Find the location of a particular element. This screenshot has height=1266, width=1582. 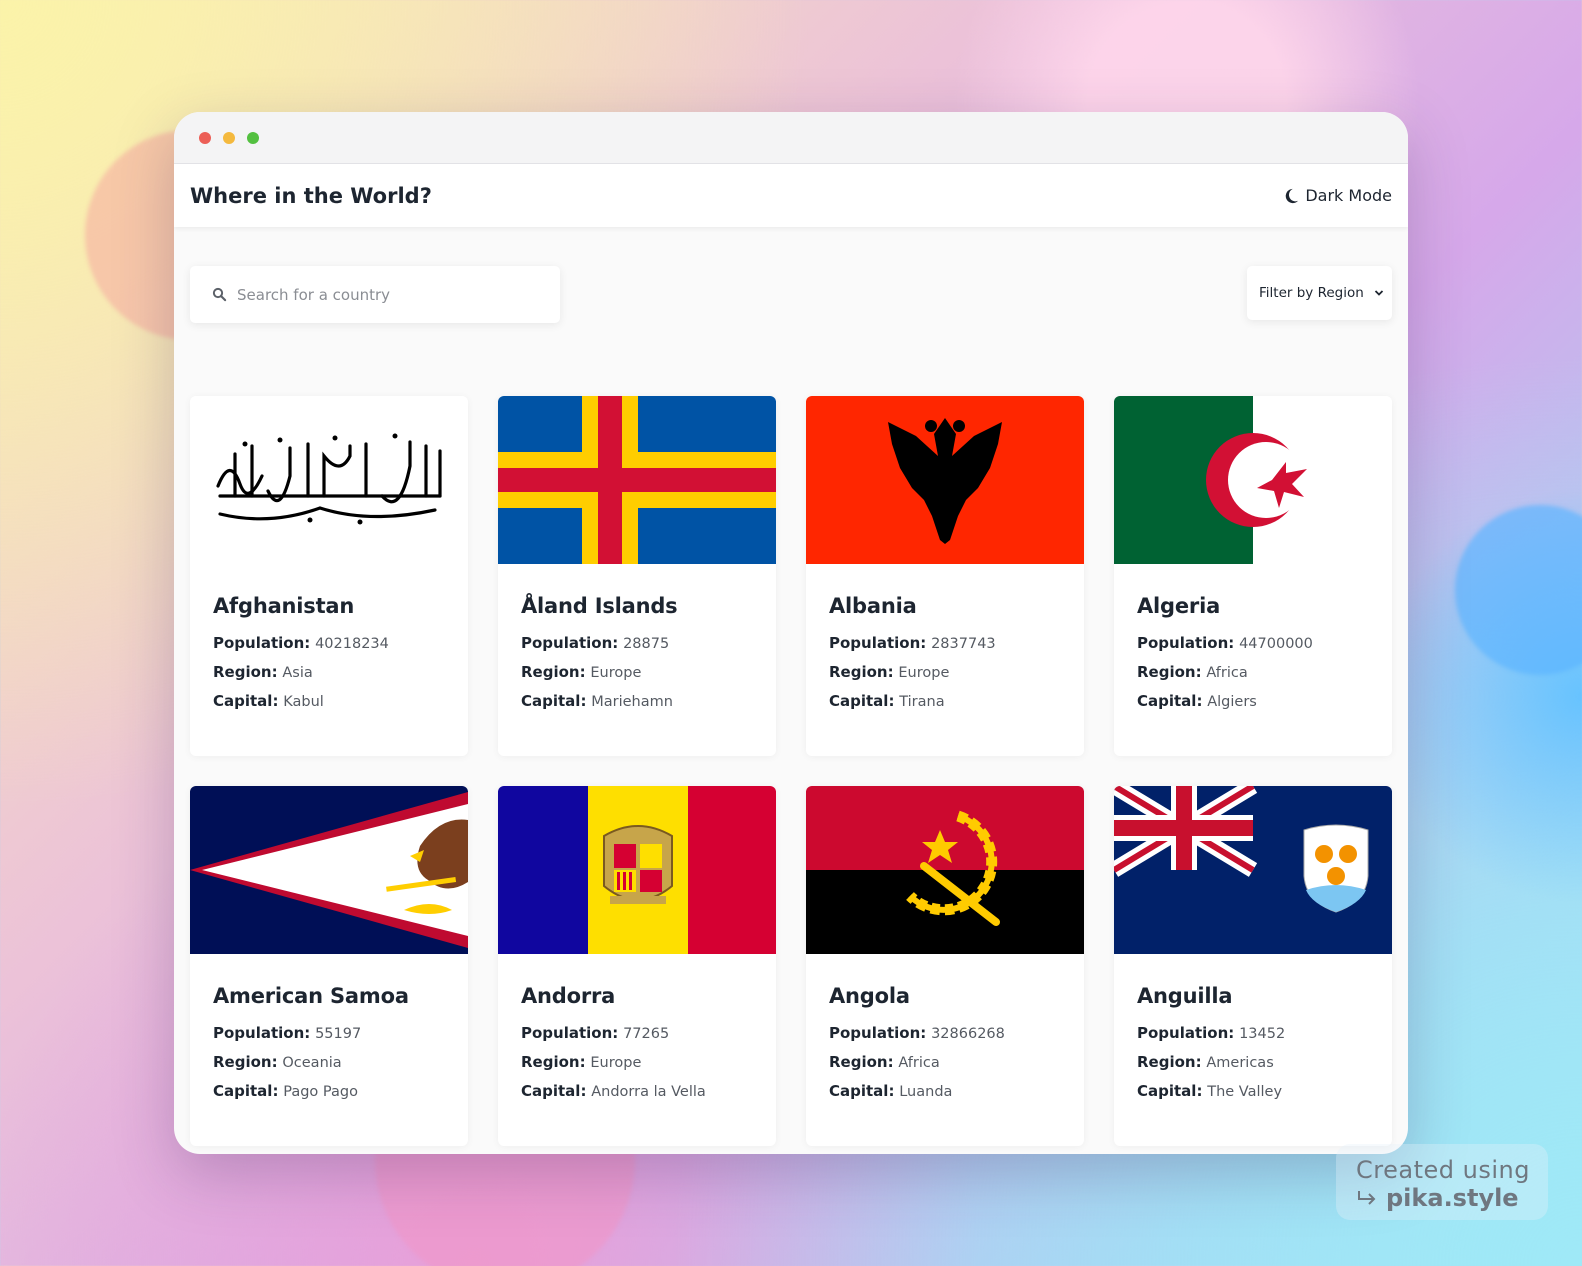

population-line: Population: 28875 is located at coordinates (637, 643).